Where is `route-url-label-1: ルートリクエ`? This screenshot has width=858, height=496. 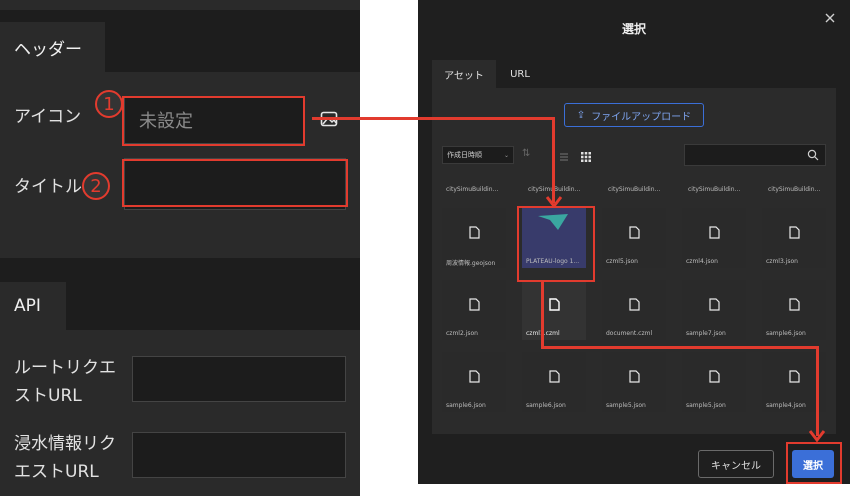 route-url-label-1: ルートリクエ is located at coordinates (65, 368).